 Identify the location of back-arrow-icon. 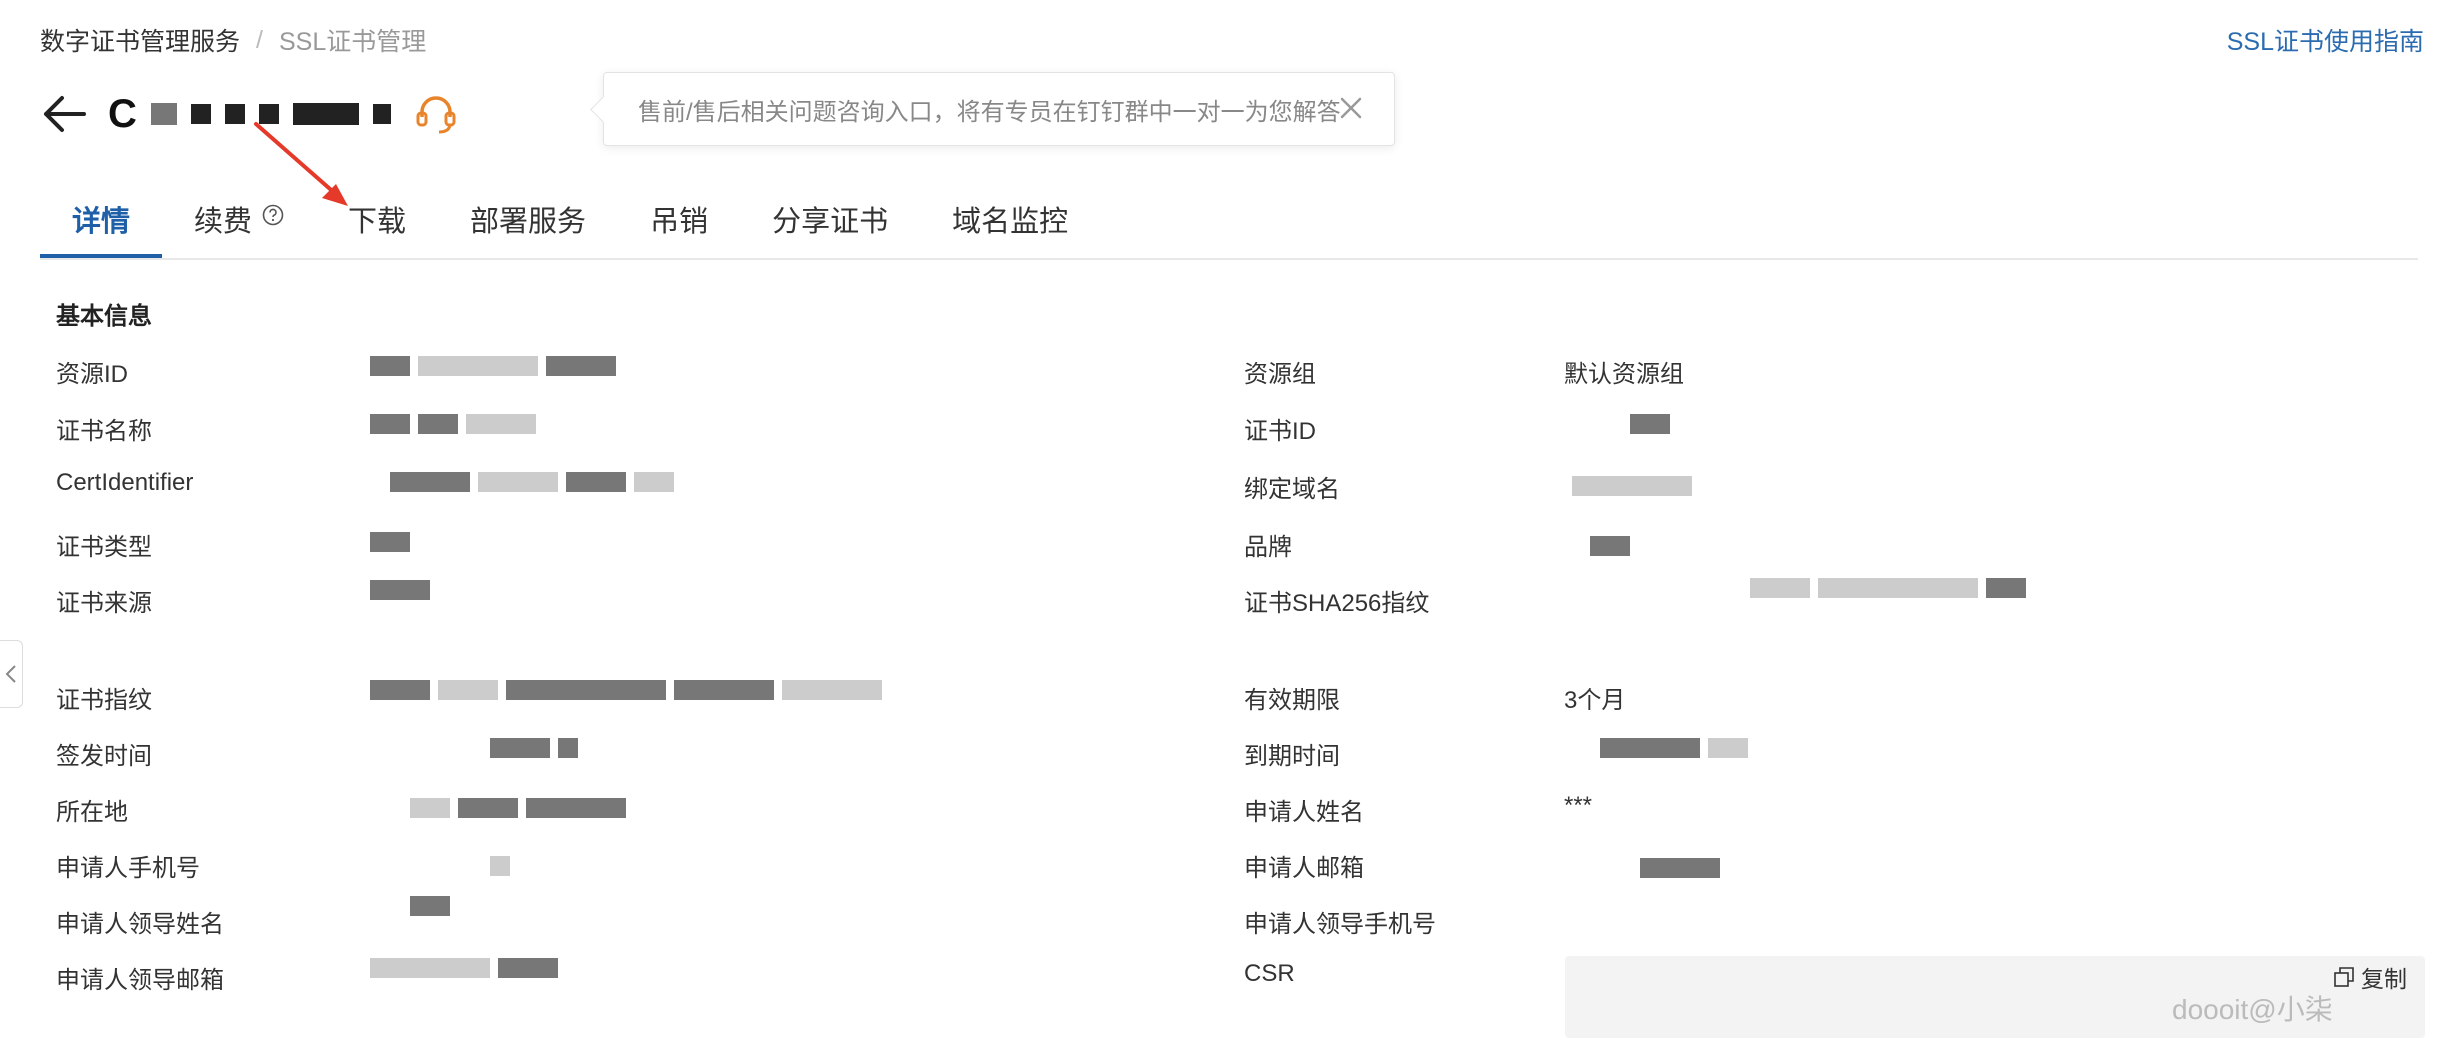
(64, 114).